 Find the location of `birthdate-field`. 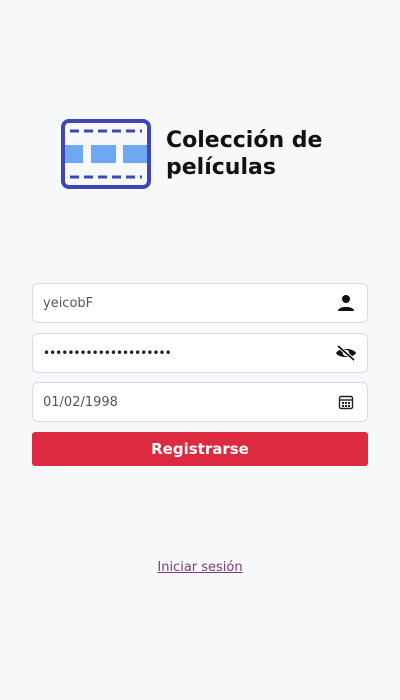

birthdate-field is located at coordinates (200, 402).